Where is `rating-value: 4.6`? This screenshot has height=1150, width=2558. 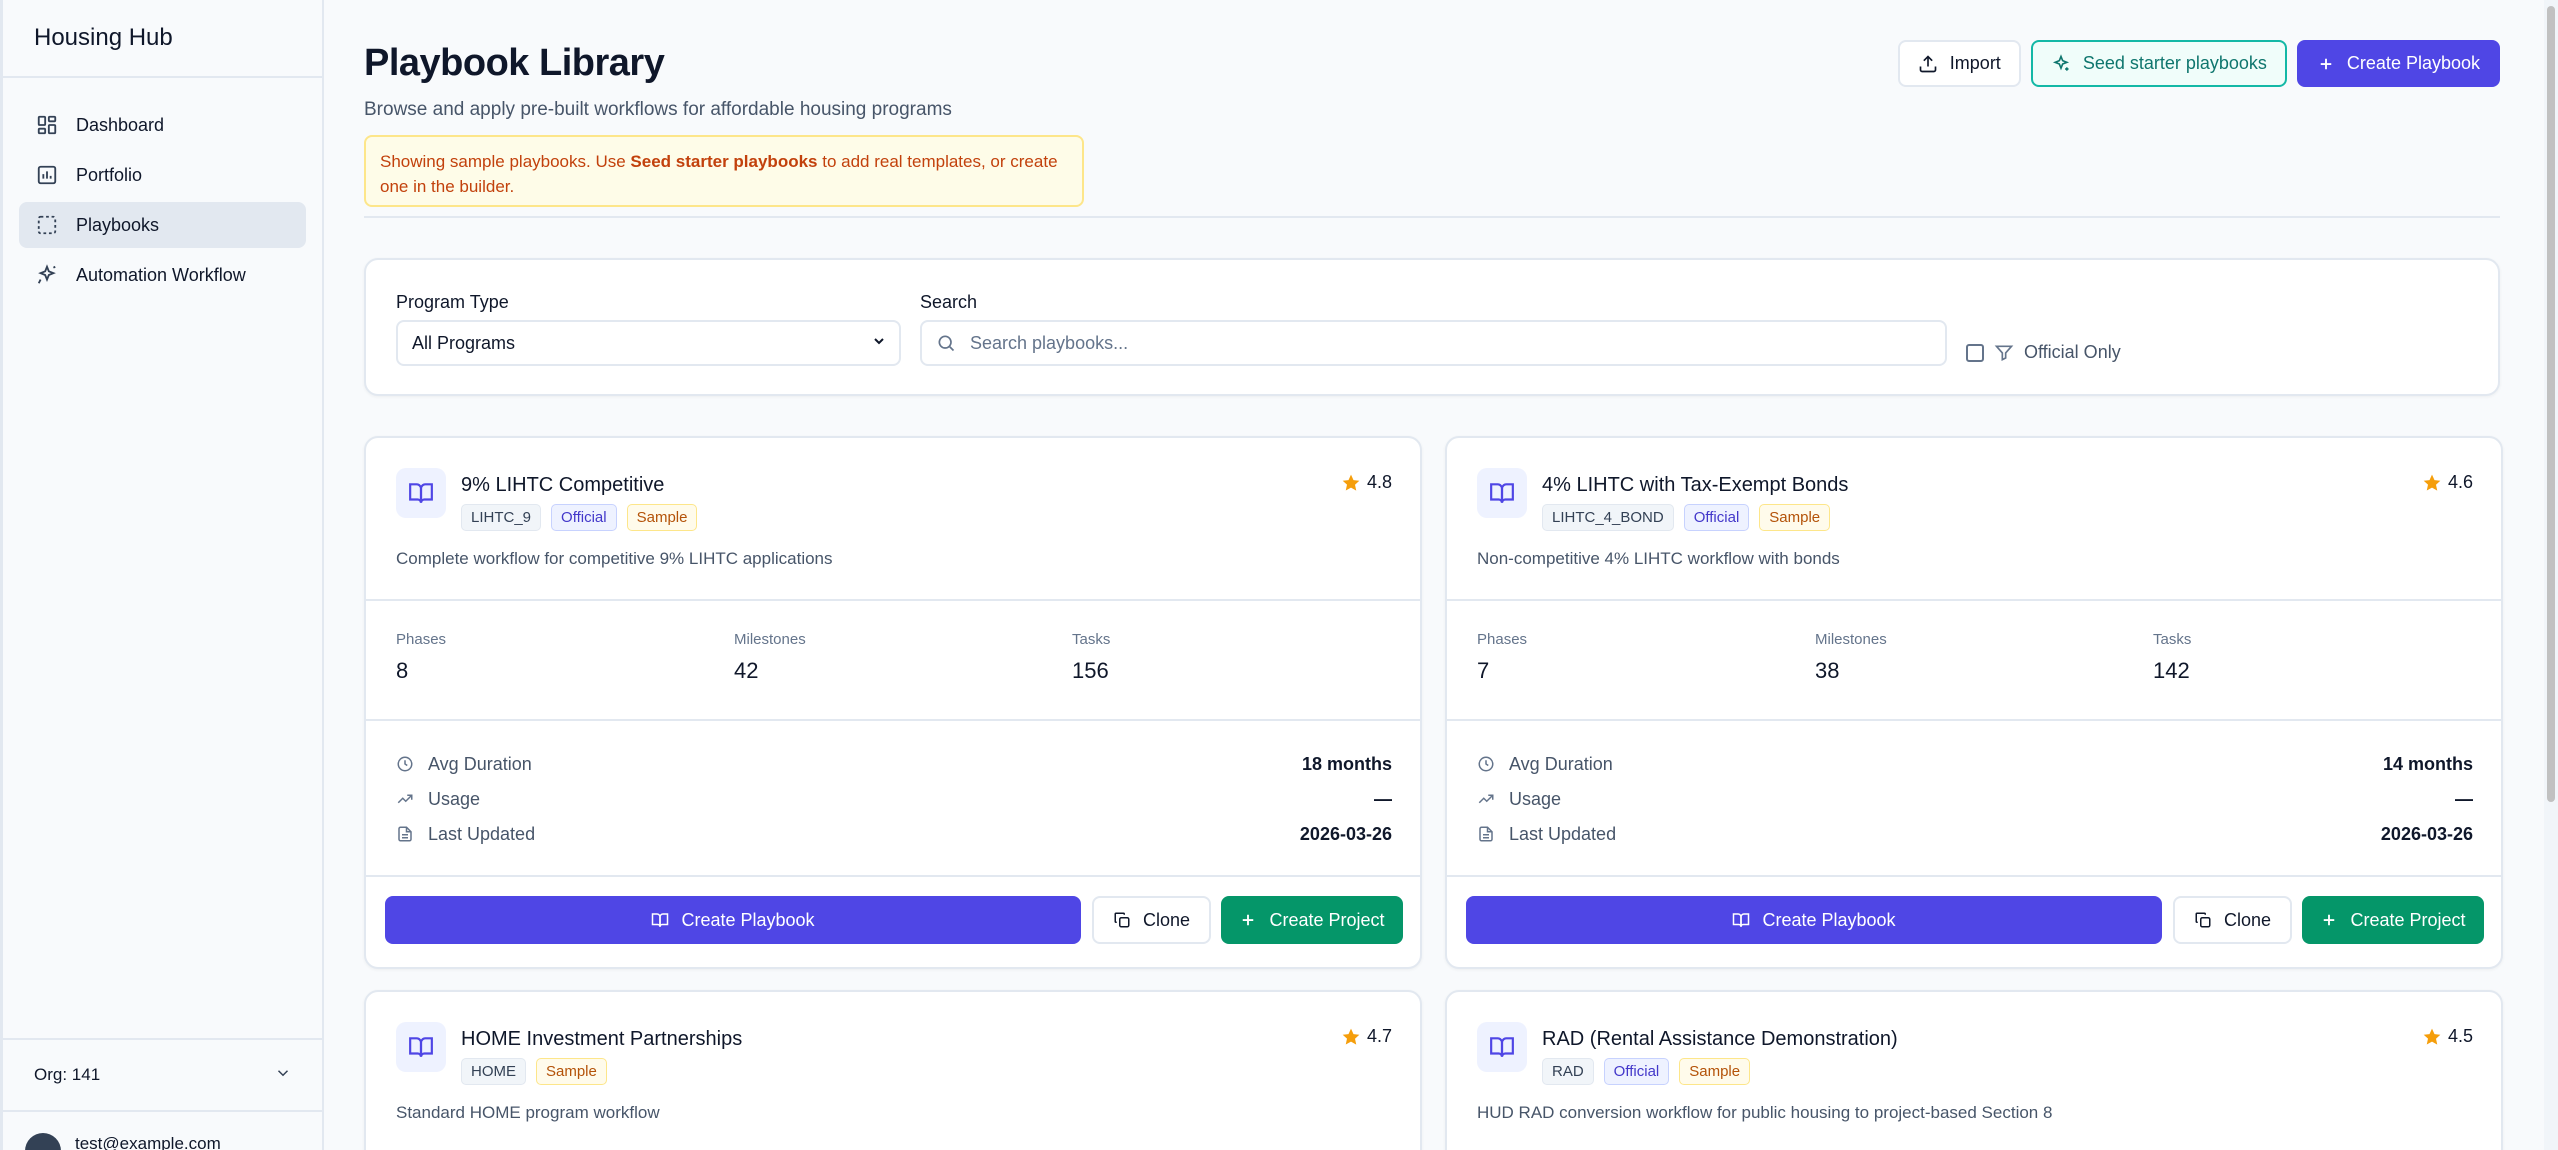
rating-value: 4.6 is located at coordinates (2460, 482).